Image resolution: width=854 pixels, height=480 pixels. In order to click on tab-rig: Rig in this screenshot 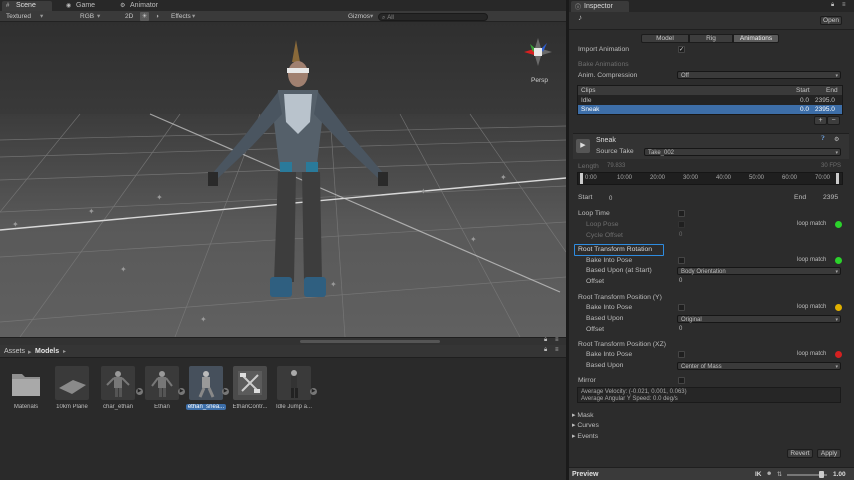, I will do `click(711, 38)`.